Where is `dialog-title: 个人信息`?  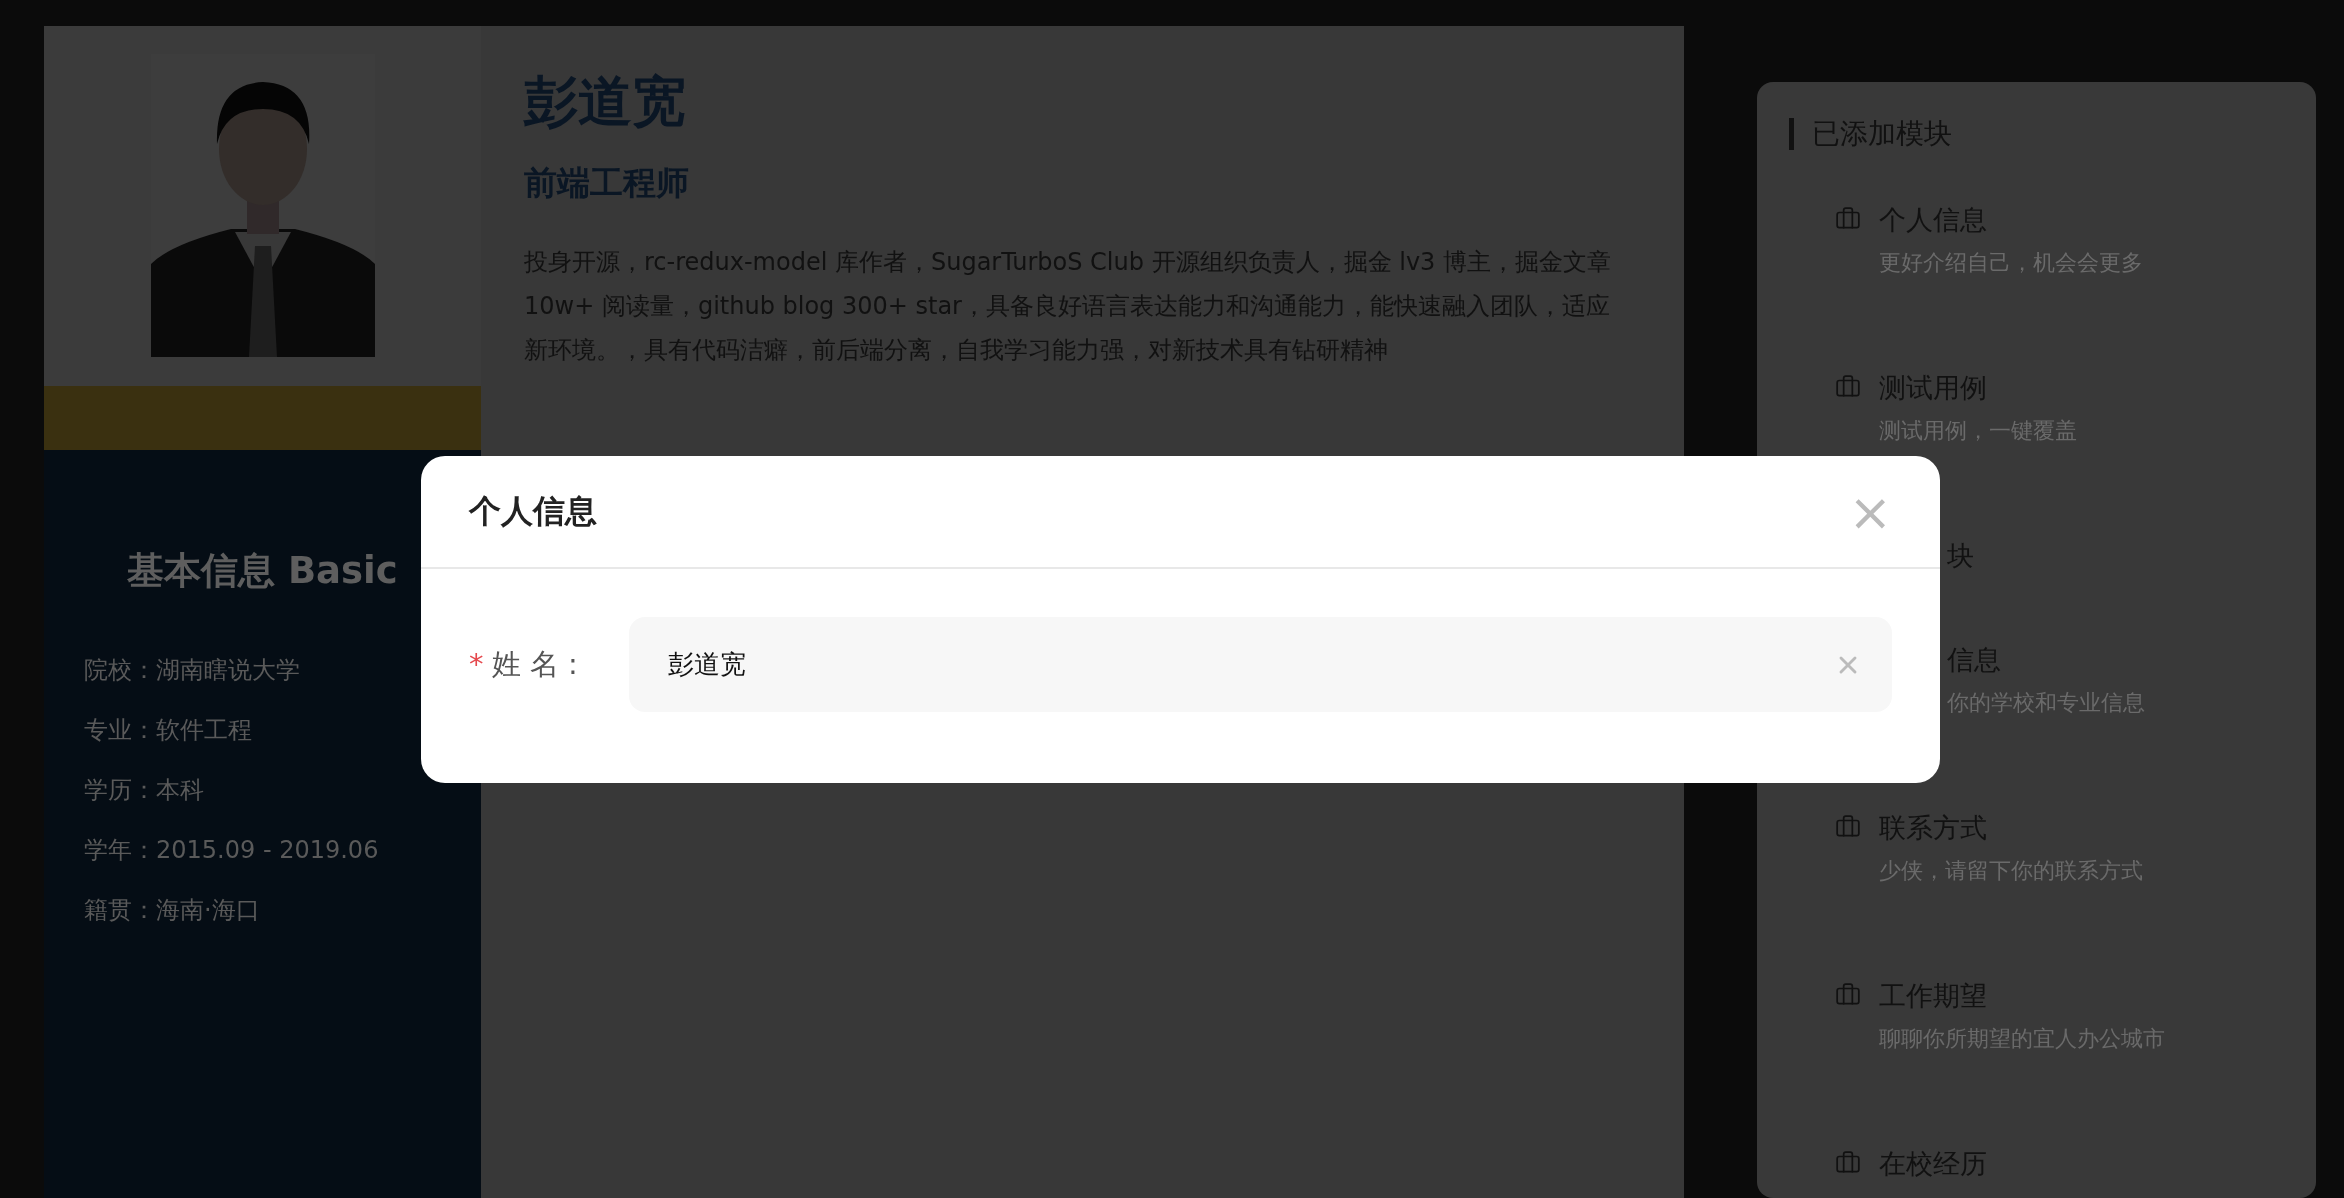 dialog-title: 个人信息 is located at coordinates (533, 511).